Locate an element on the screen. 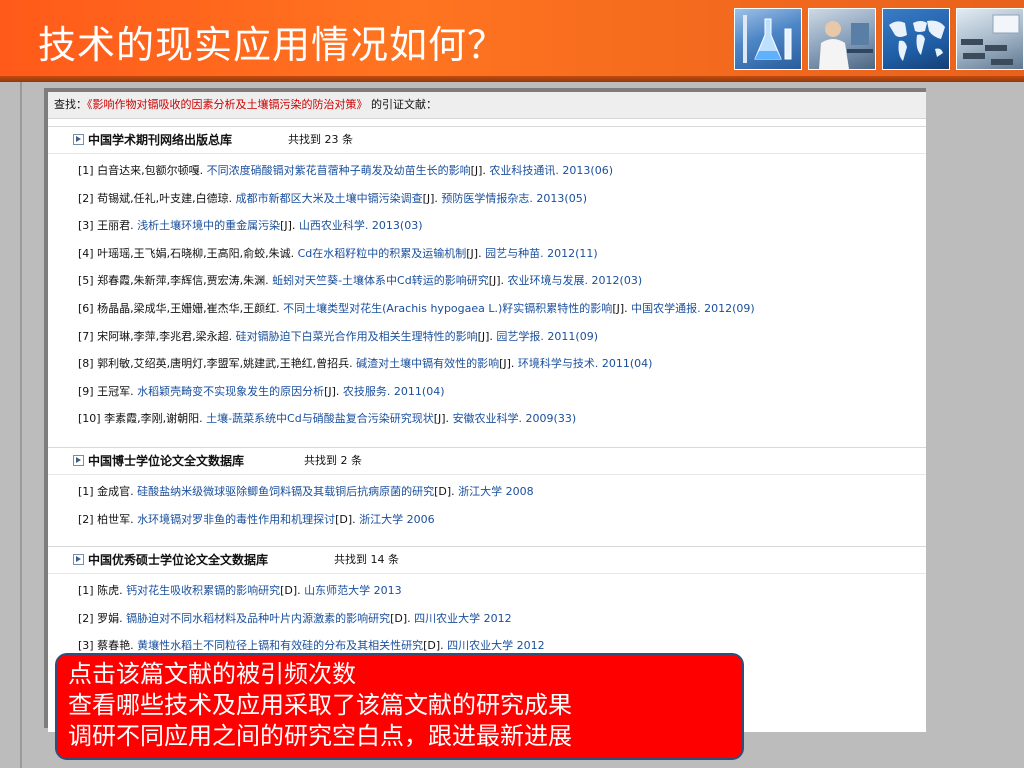 The height and width of the screenshot is (768, 1024). citation-title-link: 土壤-蔬菜系统中Cd与硝酸盐复合污染研究现状 is located at coordinates (320, 418).